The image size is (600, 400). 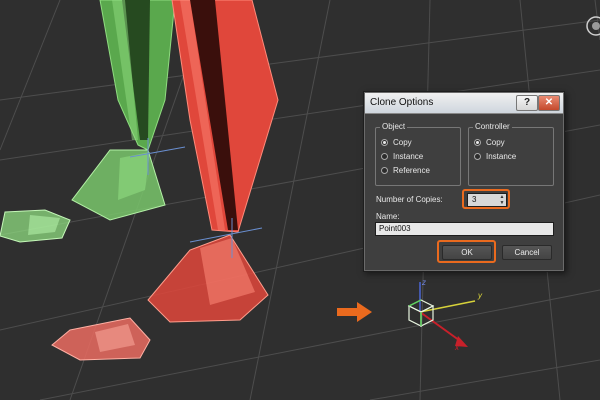 I want to click on corner-object, so click(x=593, y=26).